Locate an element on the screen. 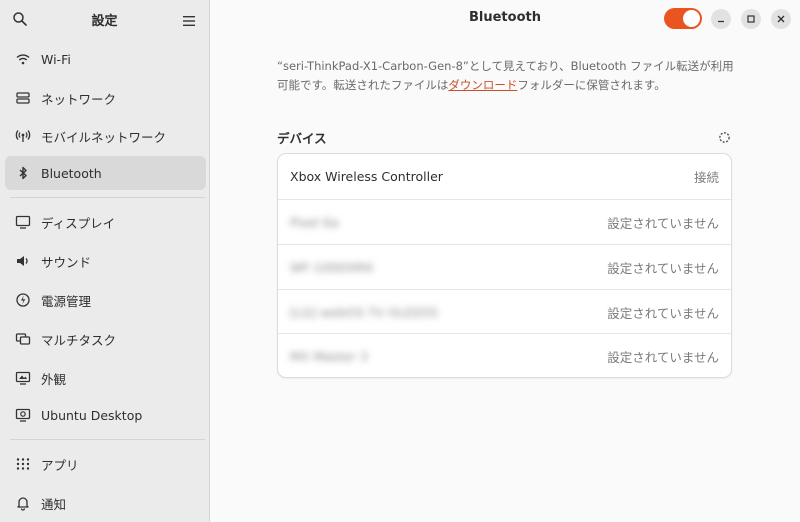 This screenshot has width=800, height=522. device-status: 接続 is located at coordinates (706, 177).